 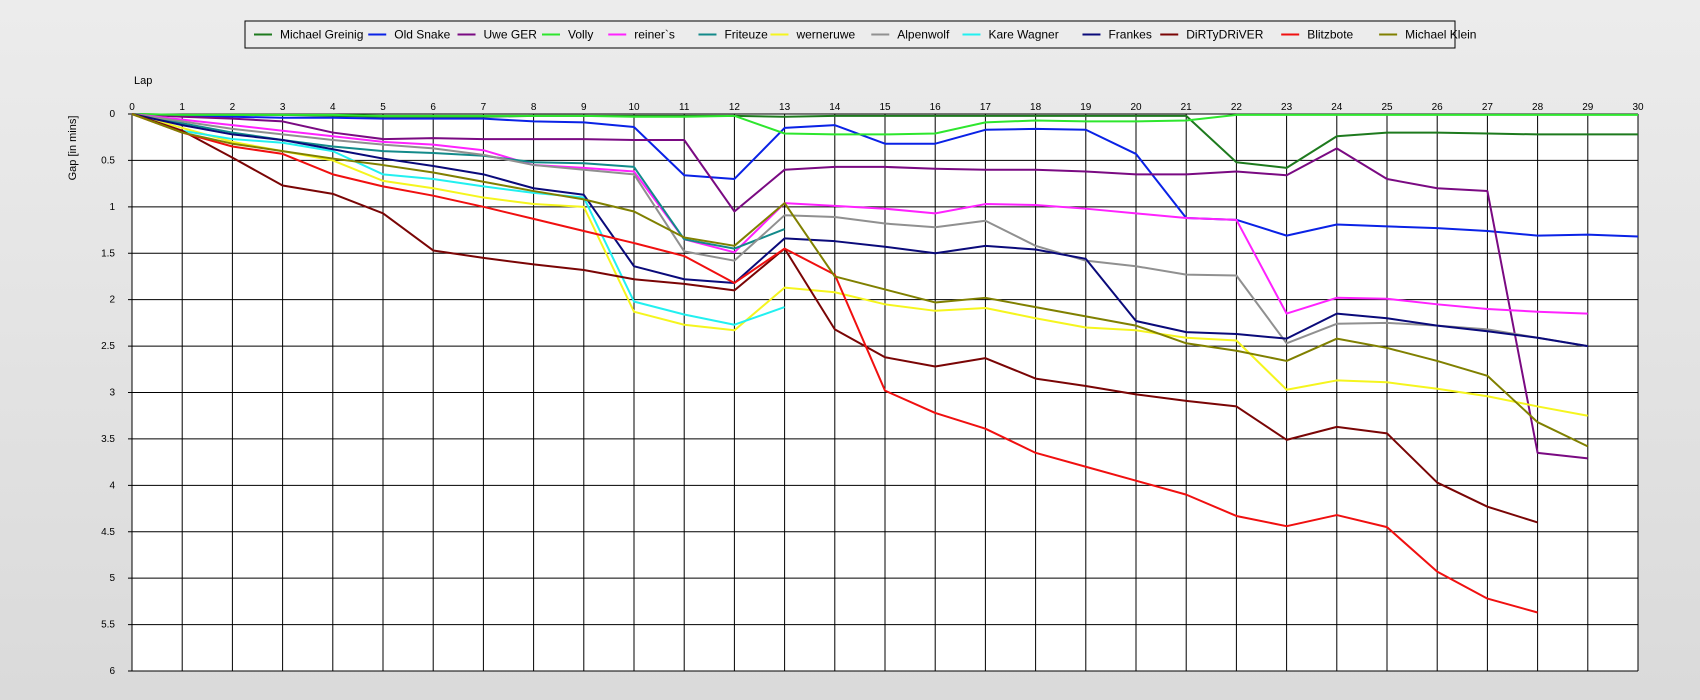 What do you see at coordinates (511, 35) in the screenshot?
I see `legend-label: Uwe GER` at bounding box center [511, 35].